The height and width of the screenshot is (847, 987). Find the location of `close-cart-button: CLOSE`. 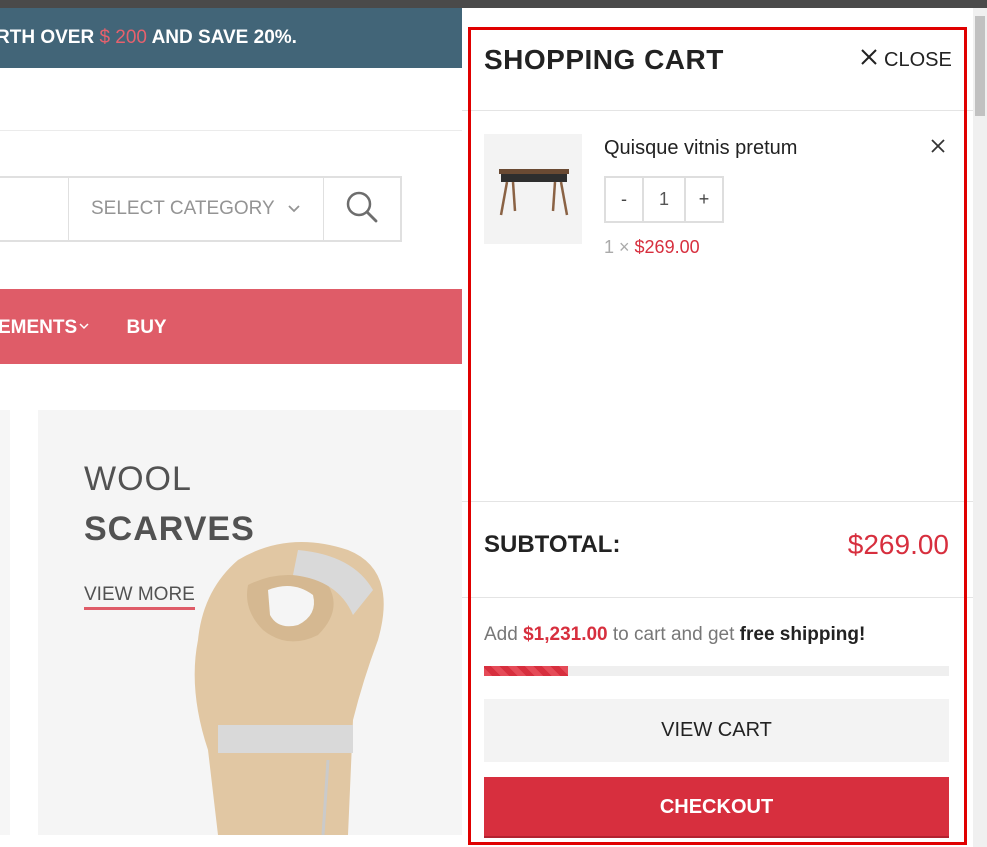

close-cart-button: CLOSE is located at coordinates (906, 60).